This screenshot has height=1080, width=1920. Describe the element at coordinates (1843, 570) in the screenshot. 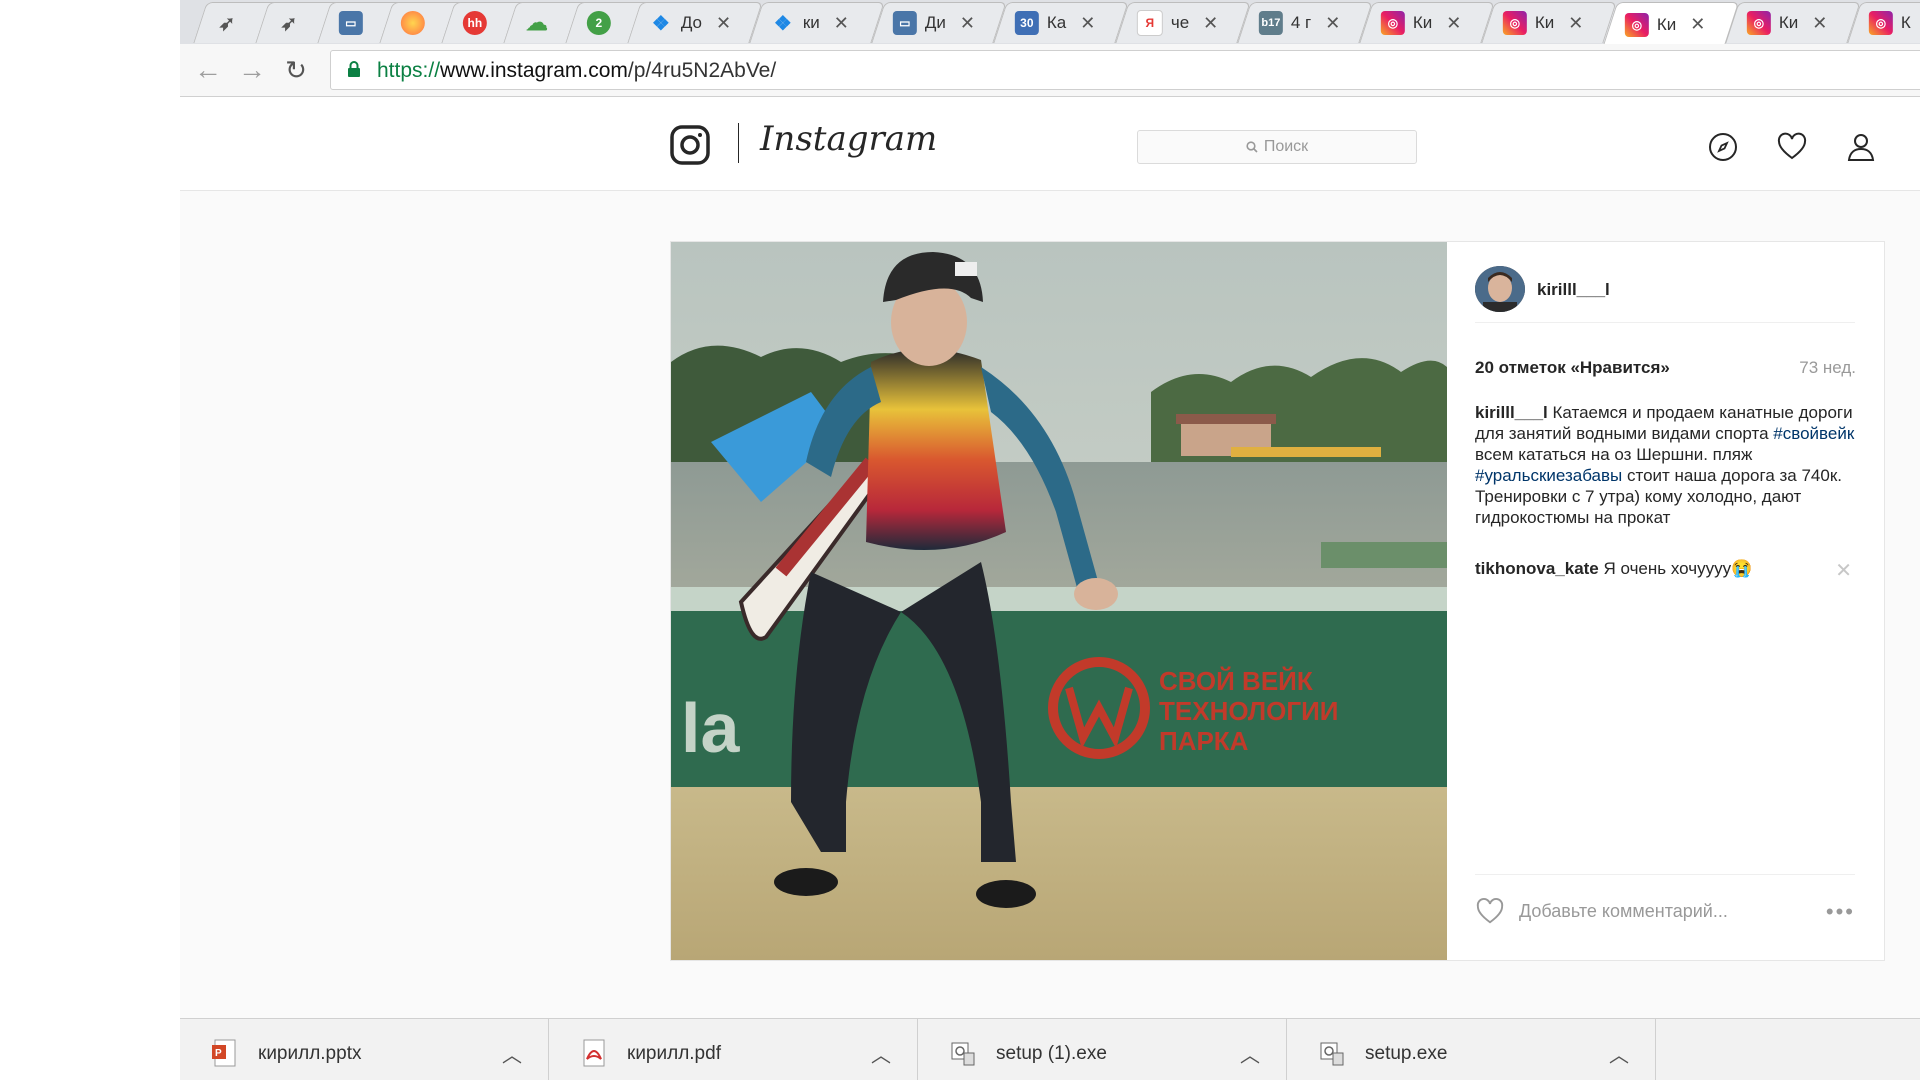

I see `delete-comment-icon: ✕` at that location.